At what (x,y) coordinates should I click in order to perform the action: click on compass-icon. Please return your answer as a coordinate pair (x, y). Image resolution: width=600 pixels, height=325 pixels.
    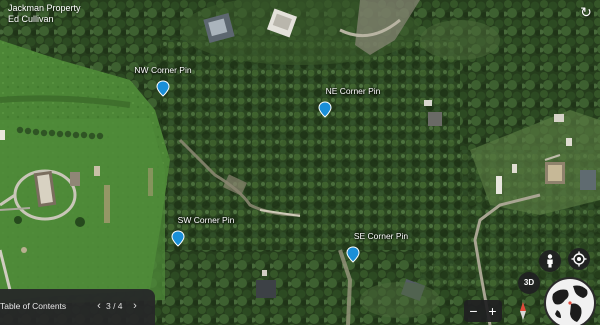
    Looking at the image, I should click on (523, 311).